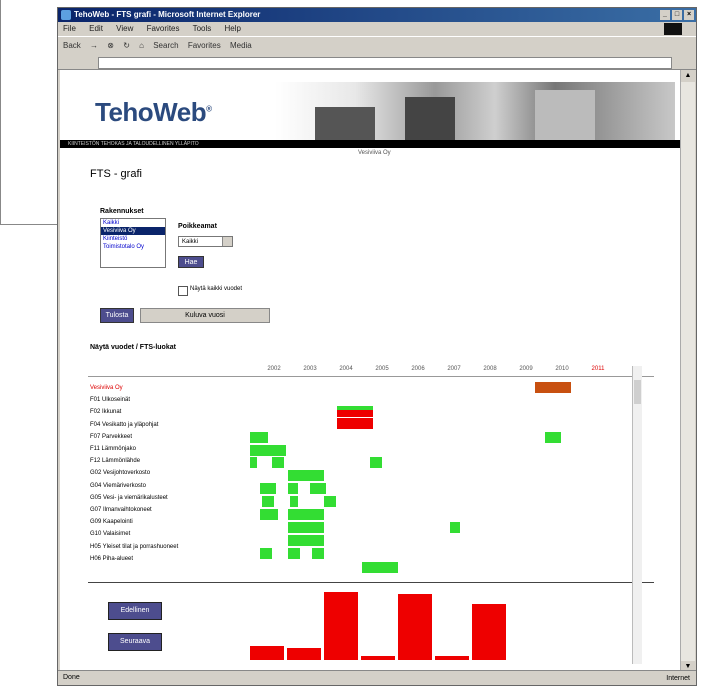 This screenshot has height=686, width=703. What do you see at coordinates (274, 369) in the screenshot?
I see `year-label: 2002` at bounding box center [274, 369].